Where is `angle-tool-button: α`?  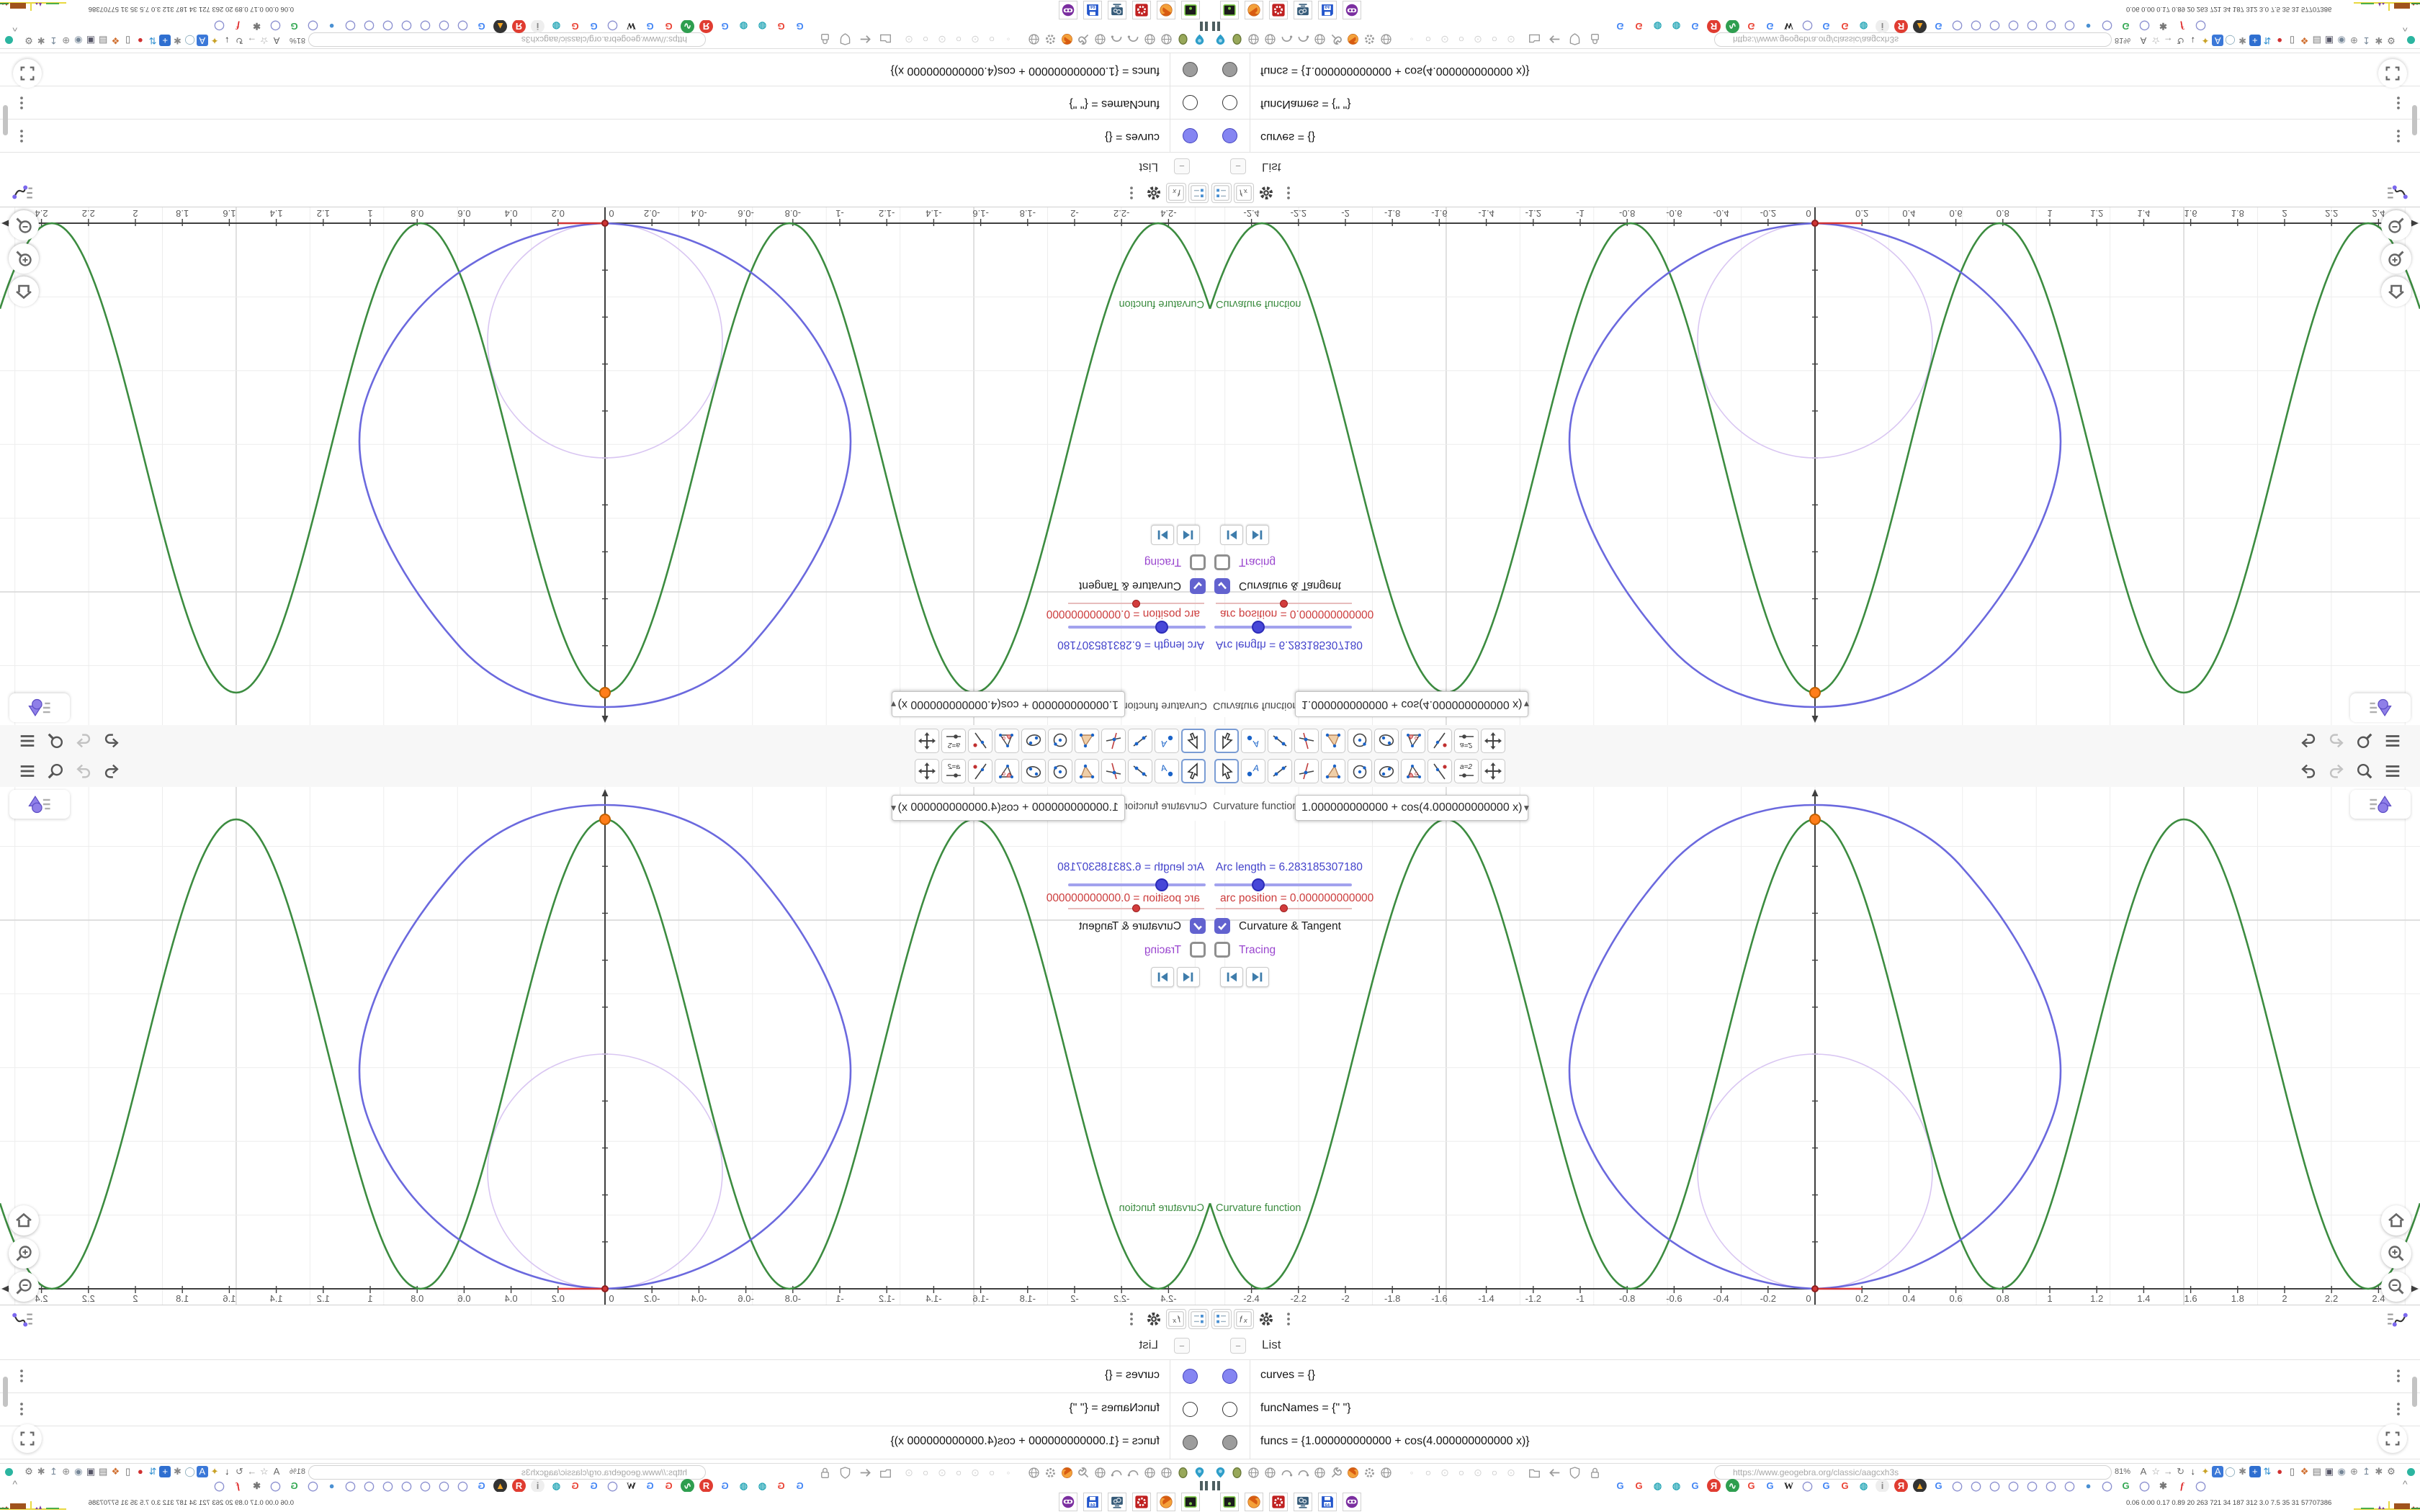 angle-tool-button: α is located at coordinates (1007, 771).